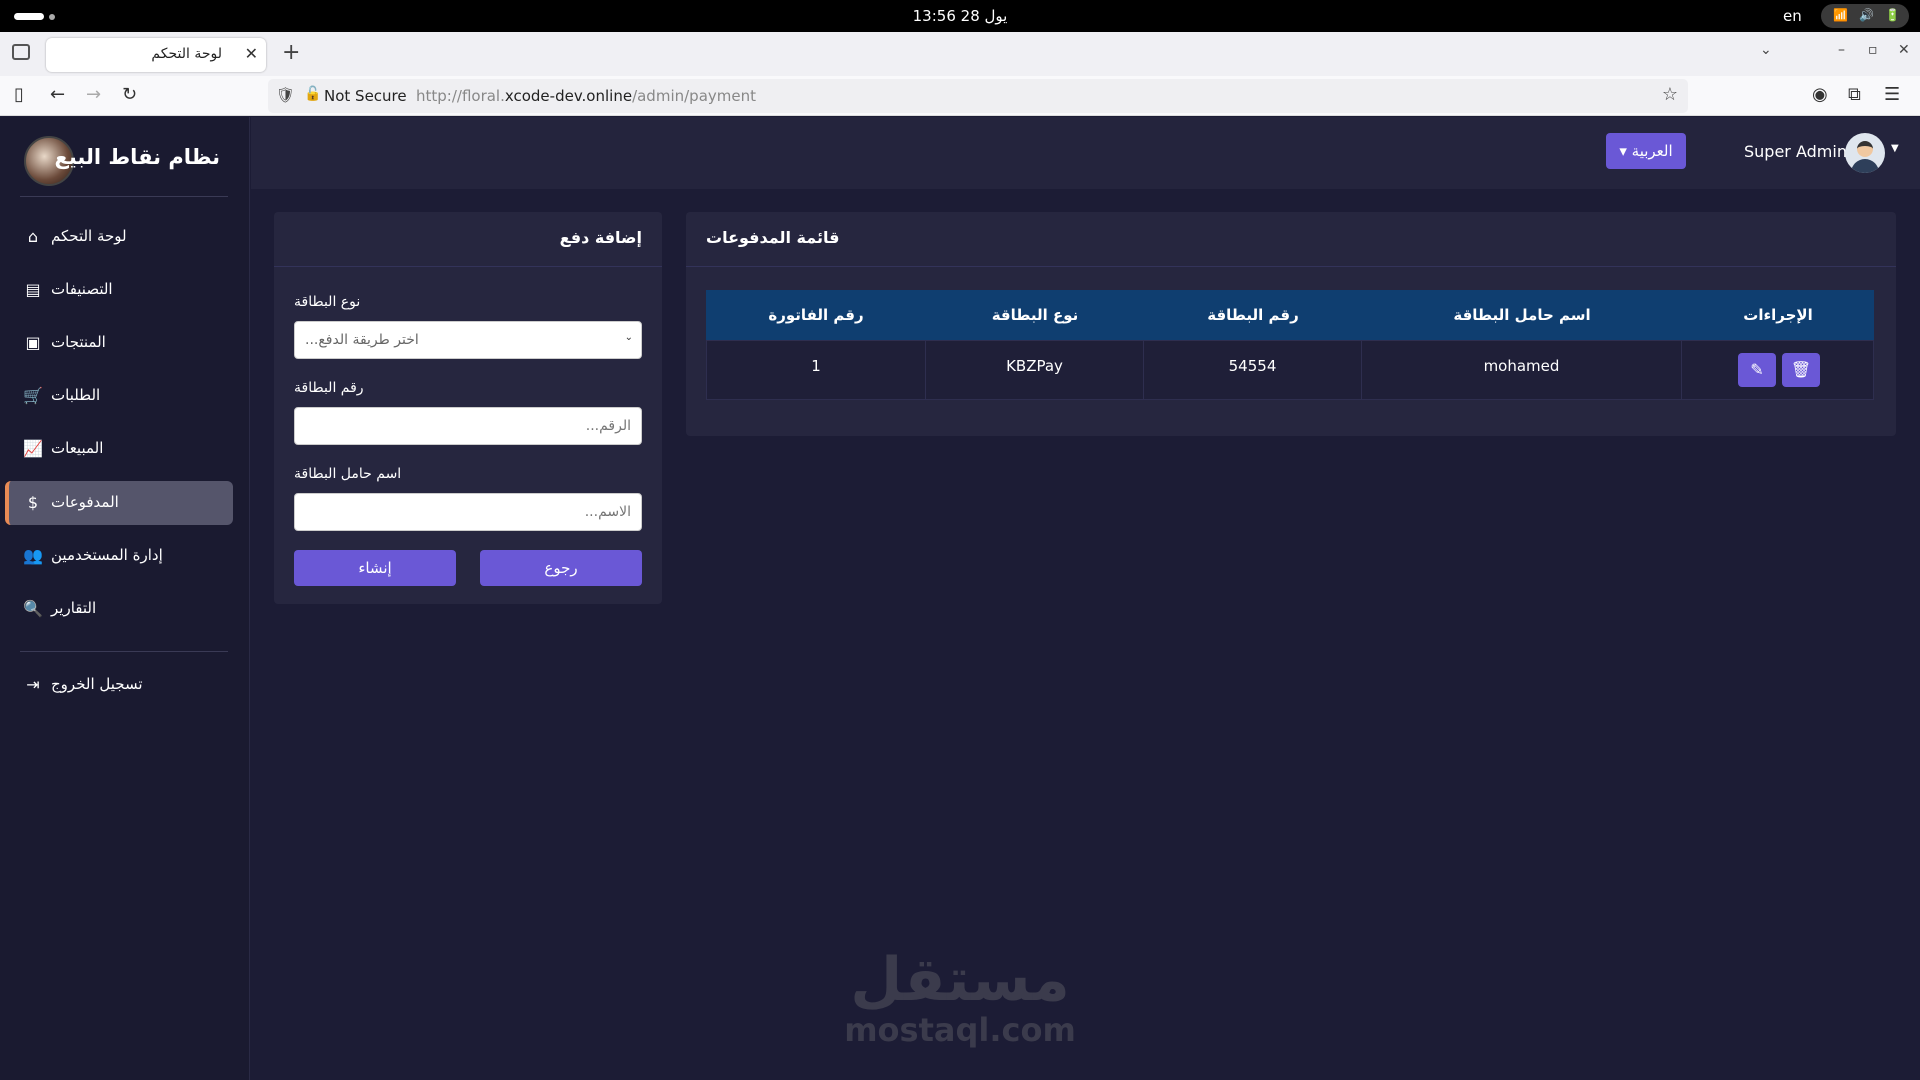 This screenshot has height=1080, width=1920. I want to click on minimize-icon: –, so click(1841, 50).